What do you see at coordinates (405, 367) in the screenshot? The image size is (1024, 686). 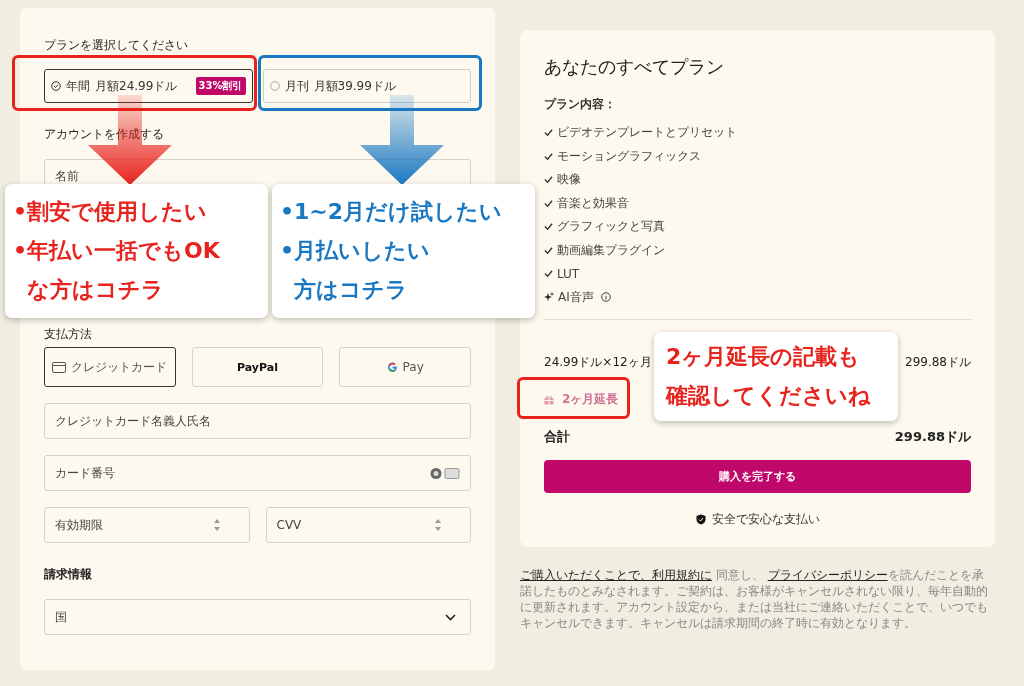 I see `payment-method-button: Pay` at bounding box center [405, 367].